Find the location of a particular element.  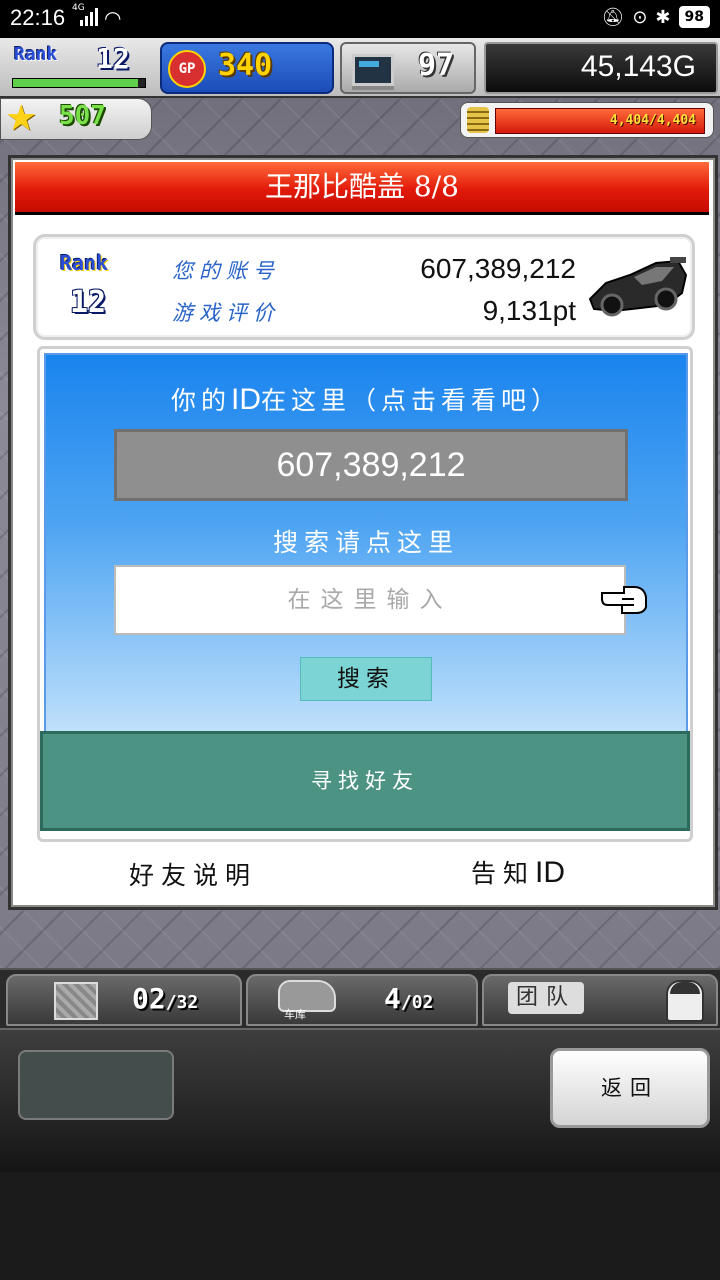

id-heading: 你的ID在这里（点击看看吧） is located at coordinates (366, 399).